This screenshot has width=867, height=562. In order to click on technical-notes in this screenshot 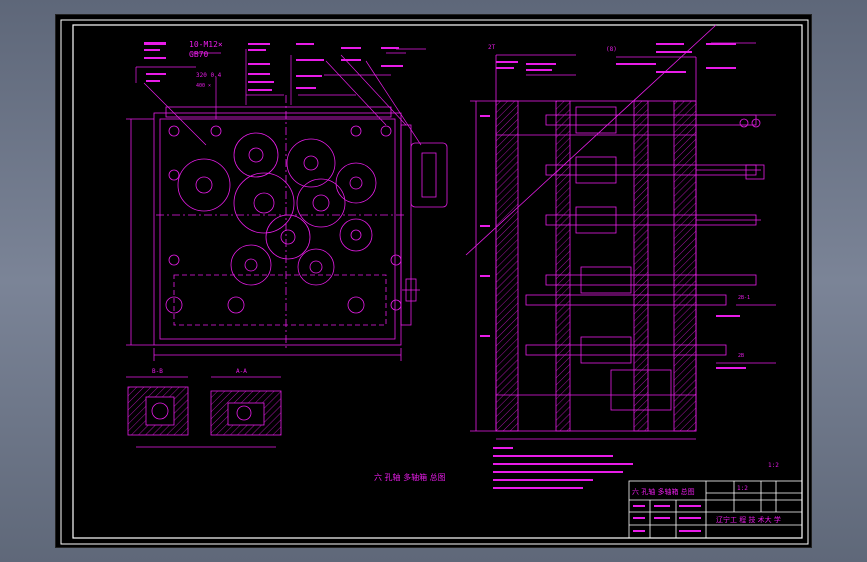, I will do `click(563, 468)`.